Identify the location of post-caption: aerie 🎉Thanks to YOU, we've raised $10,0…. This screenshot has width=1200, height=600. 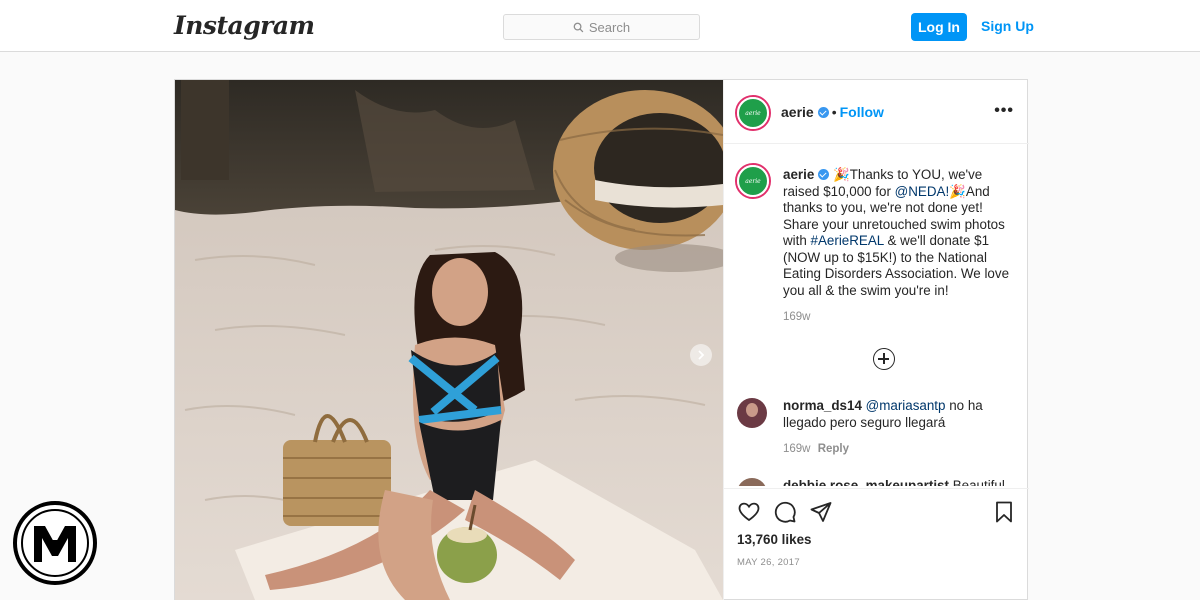
(901, 233).